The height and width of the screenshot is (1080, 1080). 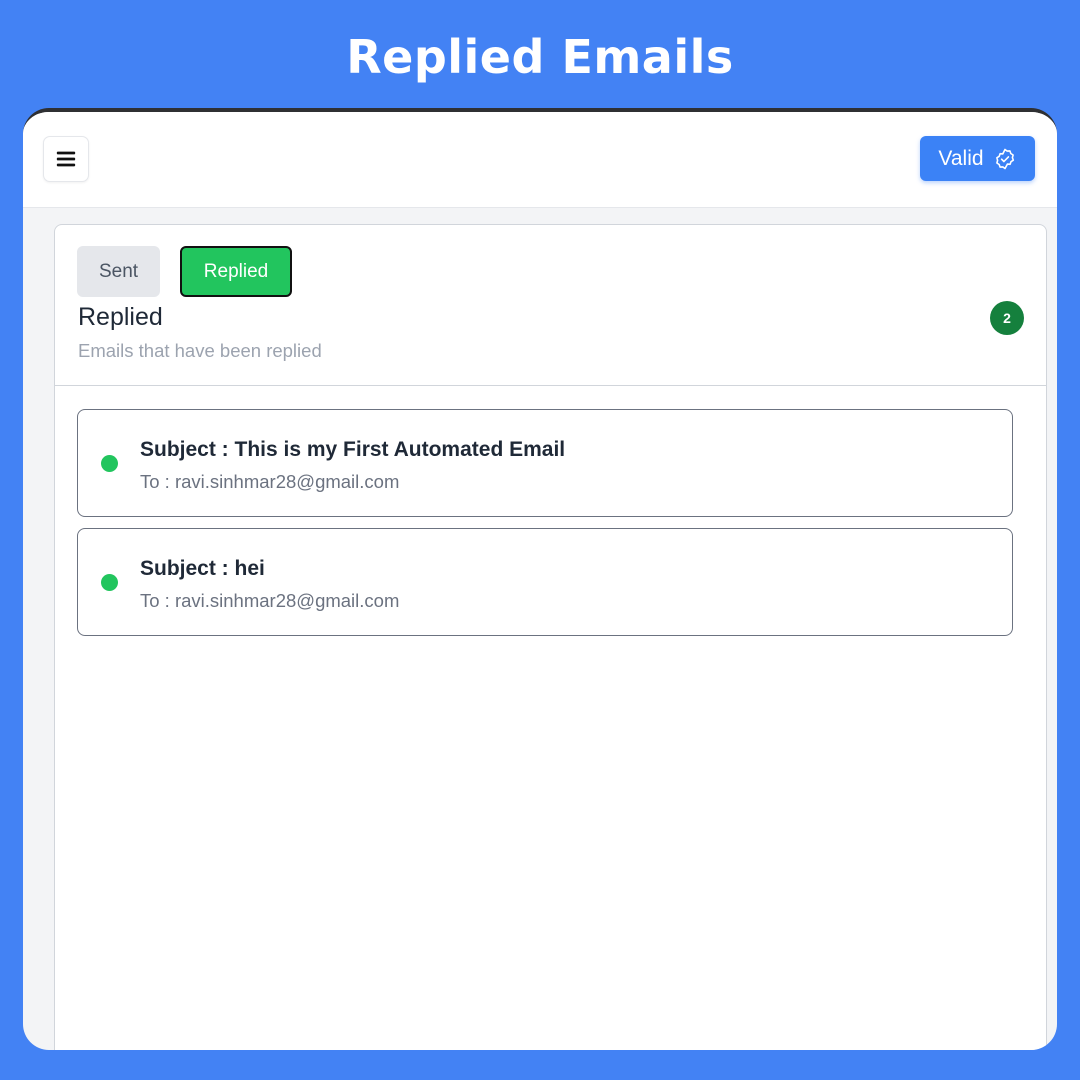 I want to click on hamburger-menu-icon, so click(x=66, y=159).